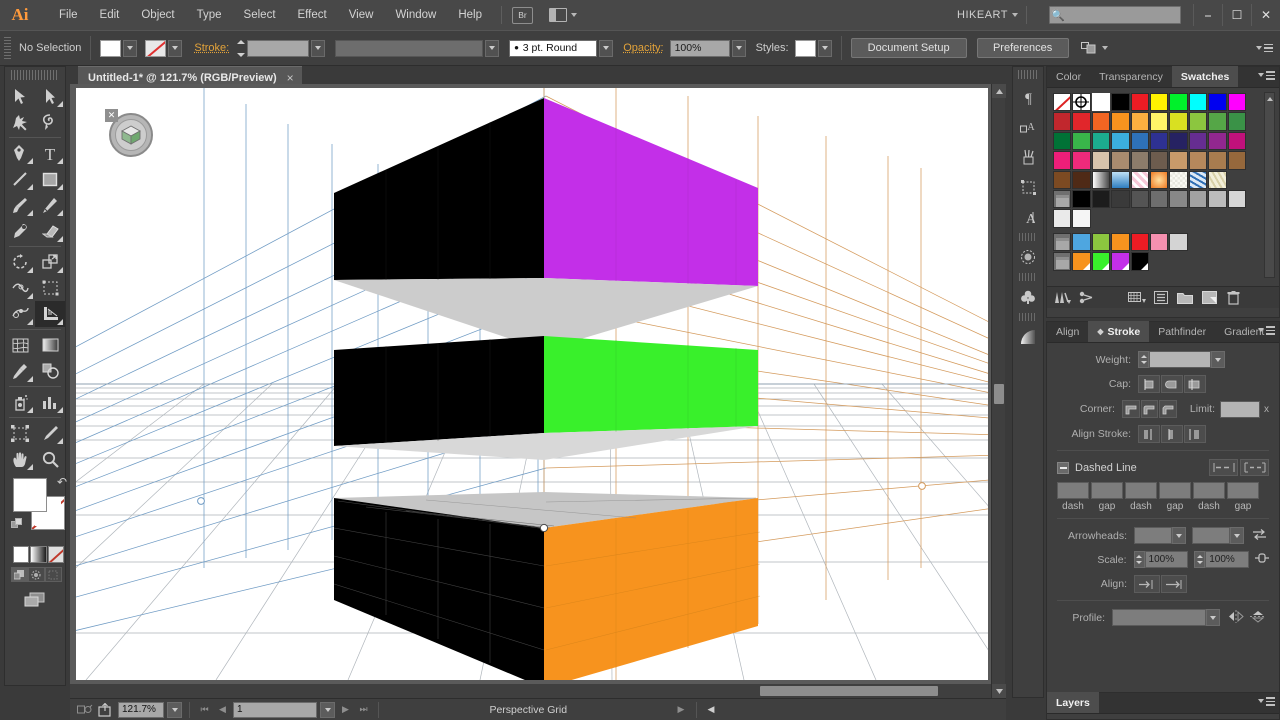  I want to click on first-artboard-button: ⏮, so click(204, 710).